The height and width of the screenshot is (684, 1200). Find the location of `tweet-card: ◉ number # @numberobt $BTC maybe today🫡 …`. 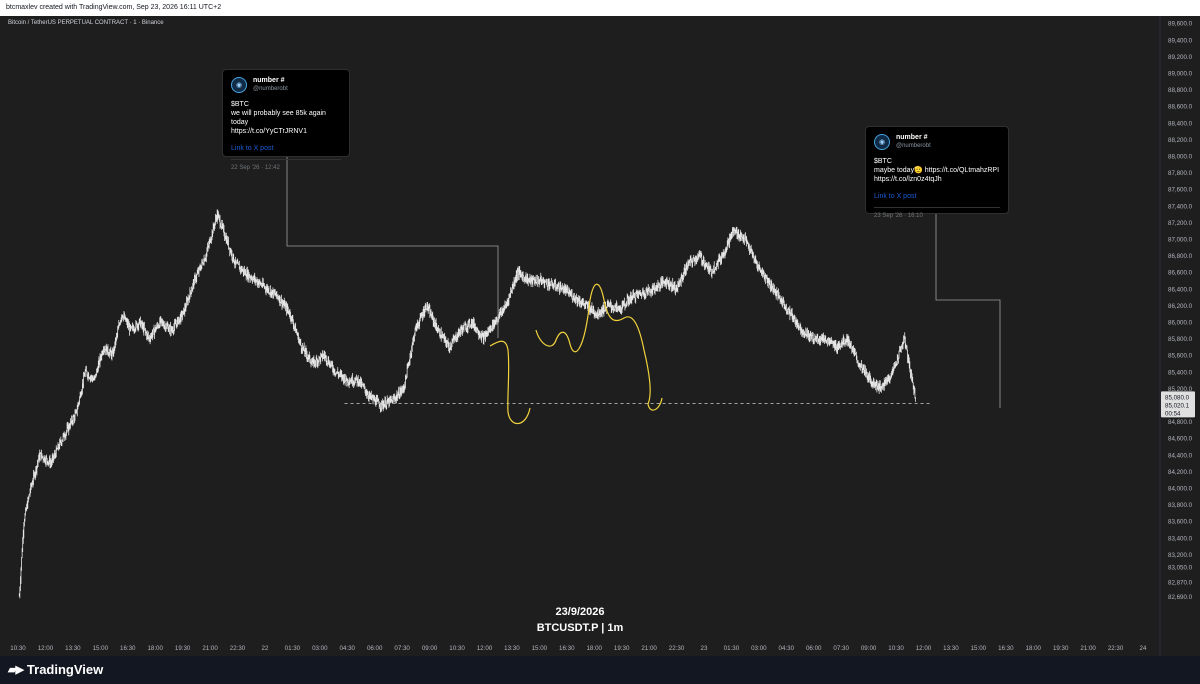

tweet-card: ◉ number # @numberobt $BTC maybe today🫡 … is located at coordinates (937, 172).